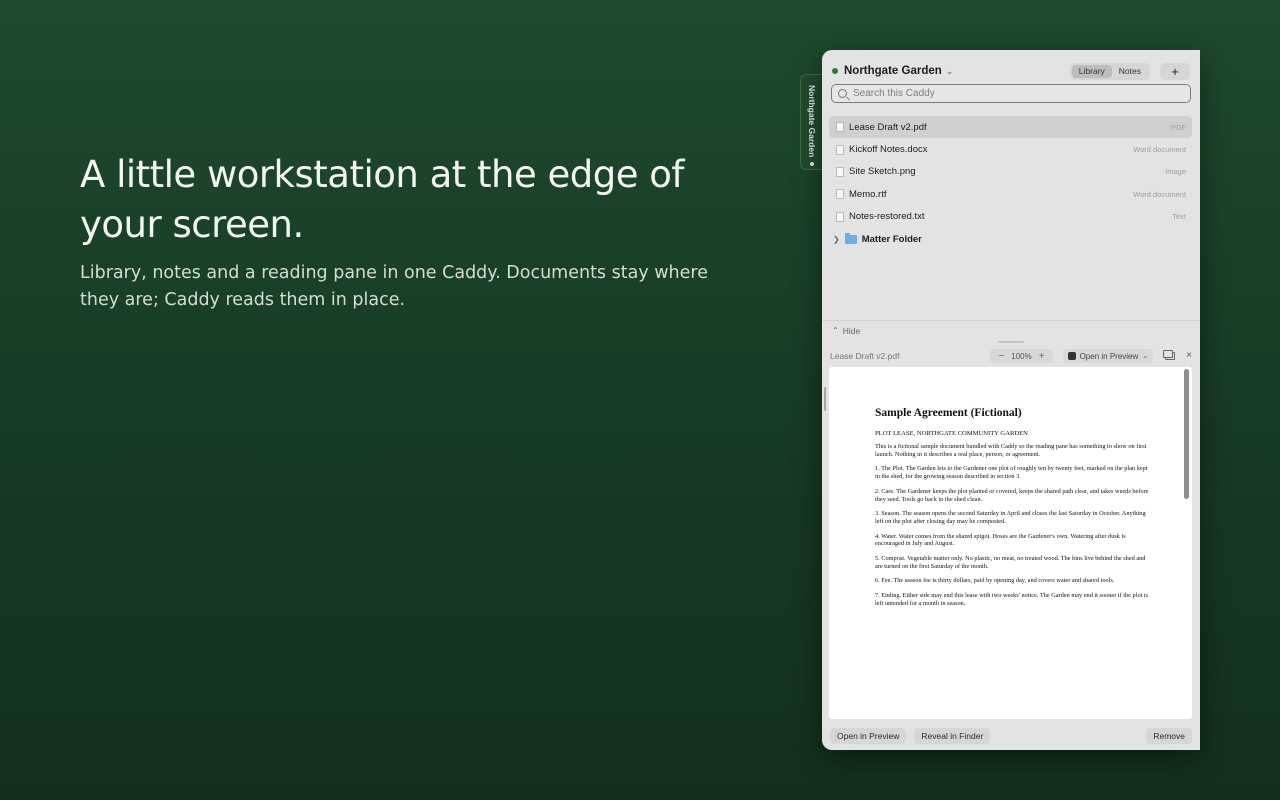 The width and height of the screenshot is (1280, 800). I want to click on folder-icon, so click(850, 238).